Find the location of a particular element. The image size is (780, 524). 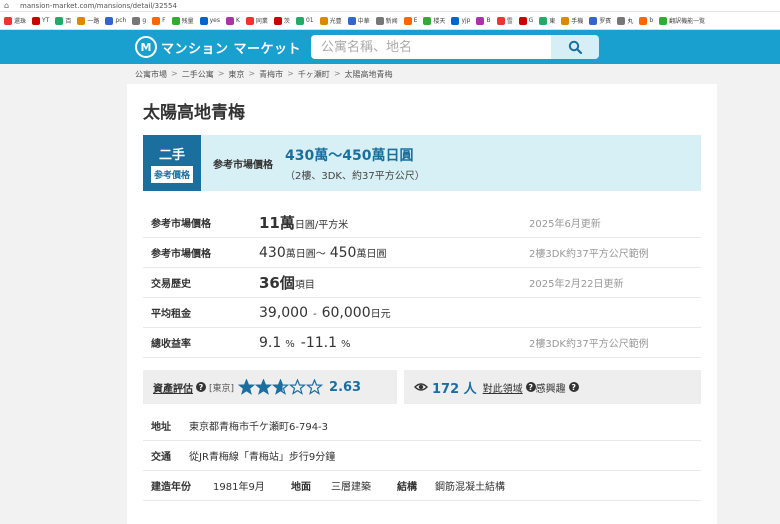

bookmark-item: B is located at coordinates (483, 20).